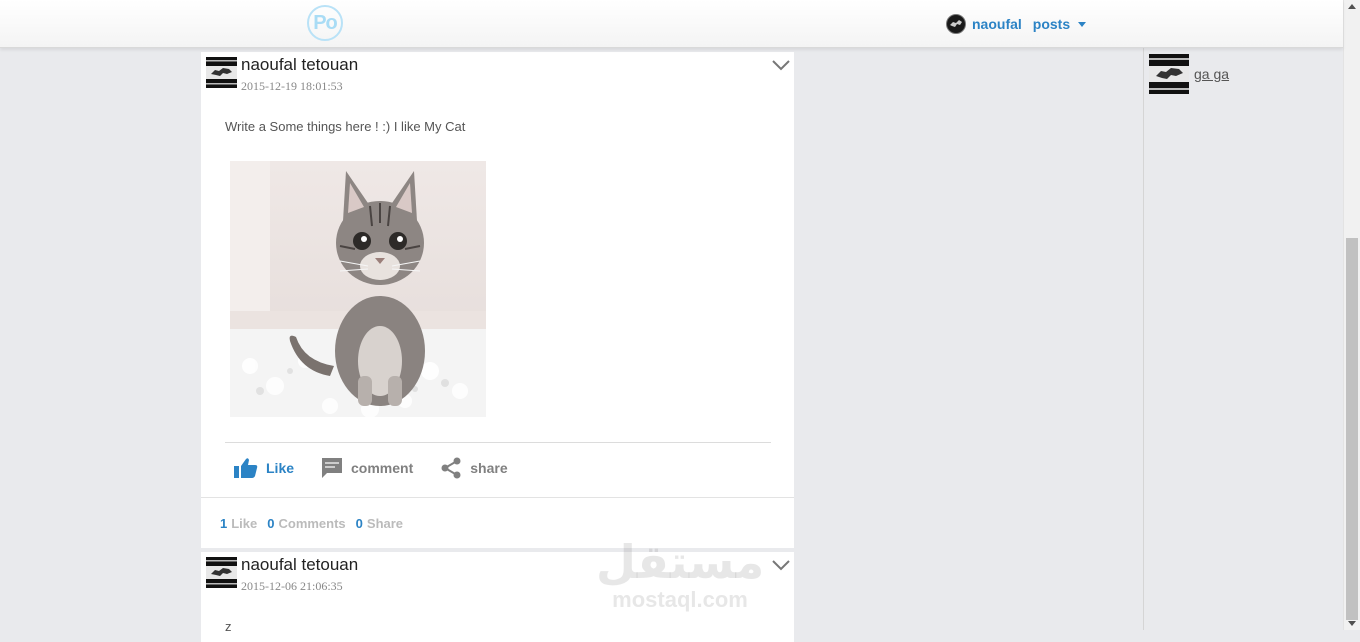 The height and width of the screenshot is (642, 1360). I want to click on share-button: share, so click(474, 468).